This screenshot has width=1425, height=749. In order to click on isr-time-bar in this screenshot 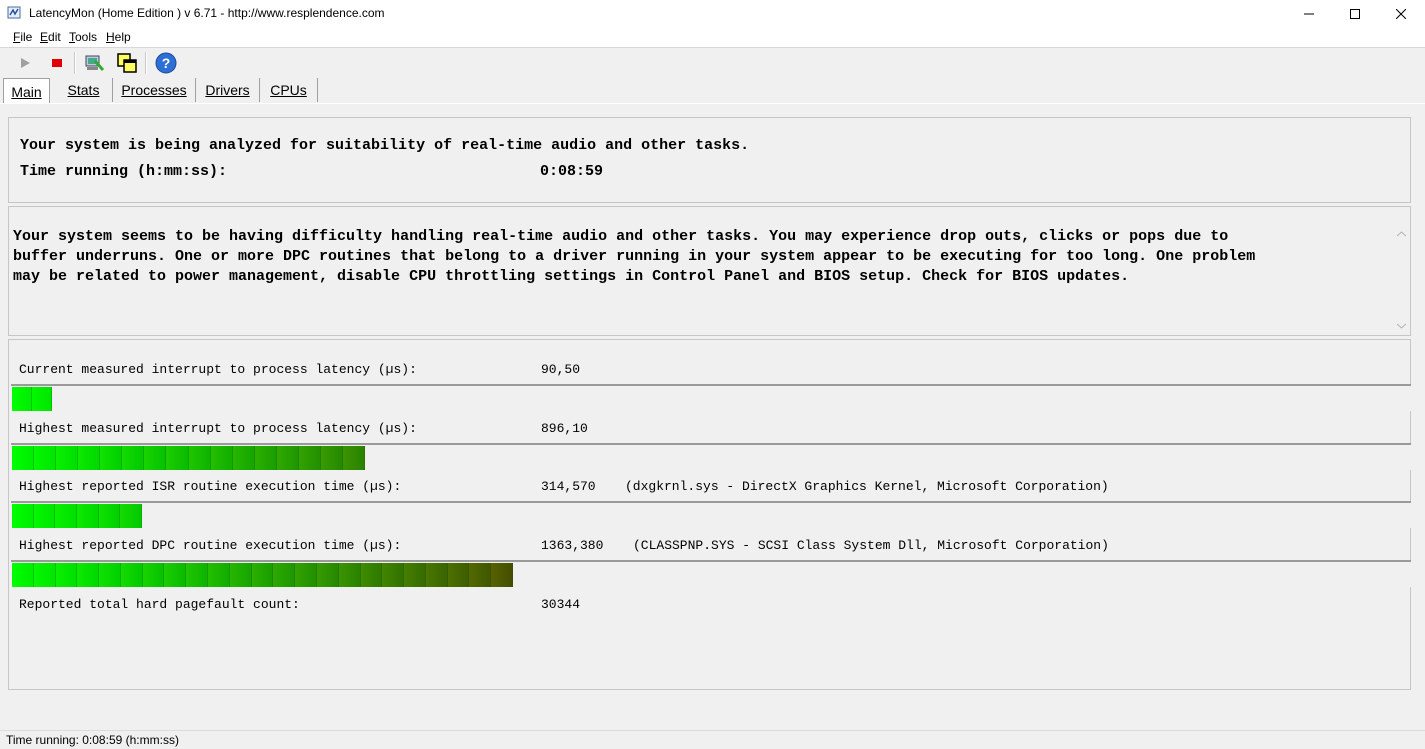, I will do `click(711, 514)`.